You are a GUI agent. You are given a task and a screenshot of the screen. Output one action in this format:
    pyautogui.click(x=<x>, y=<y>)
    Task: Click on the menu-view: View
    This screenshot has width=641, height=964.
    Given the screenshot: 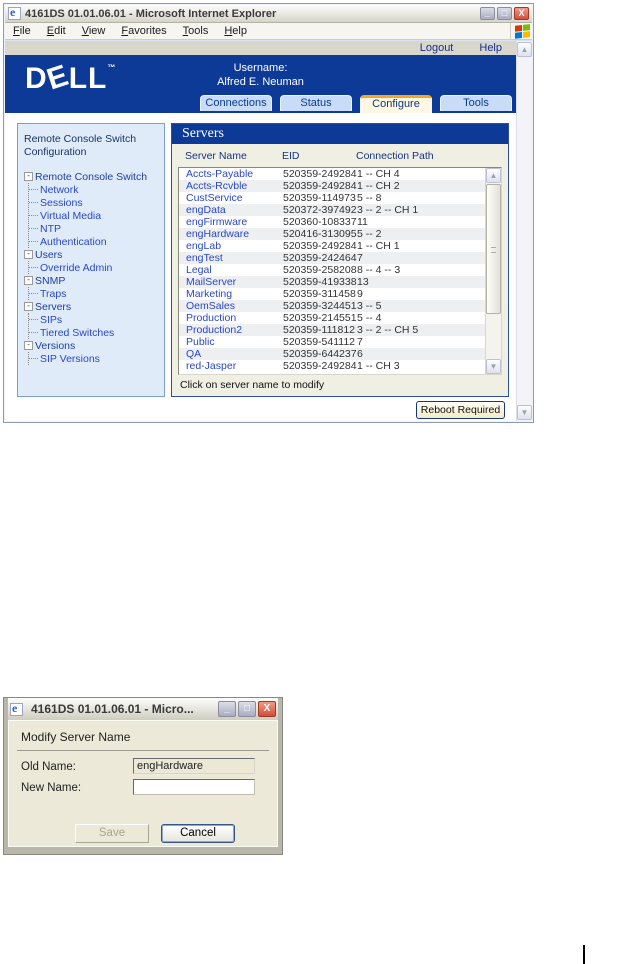 What is the action you would take?
    pyautogui.click(x=94, y=31)
    